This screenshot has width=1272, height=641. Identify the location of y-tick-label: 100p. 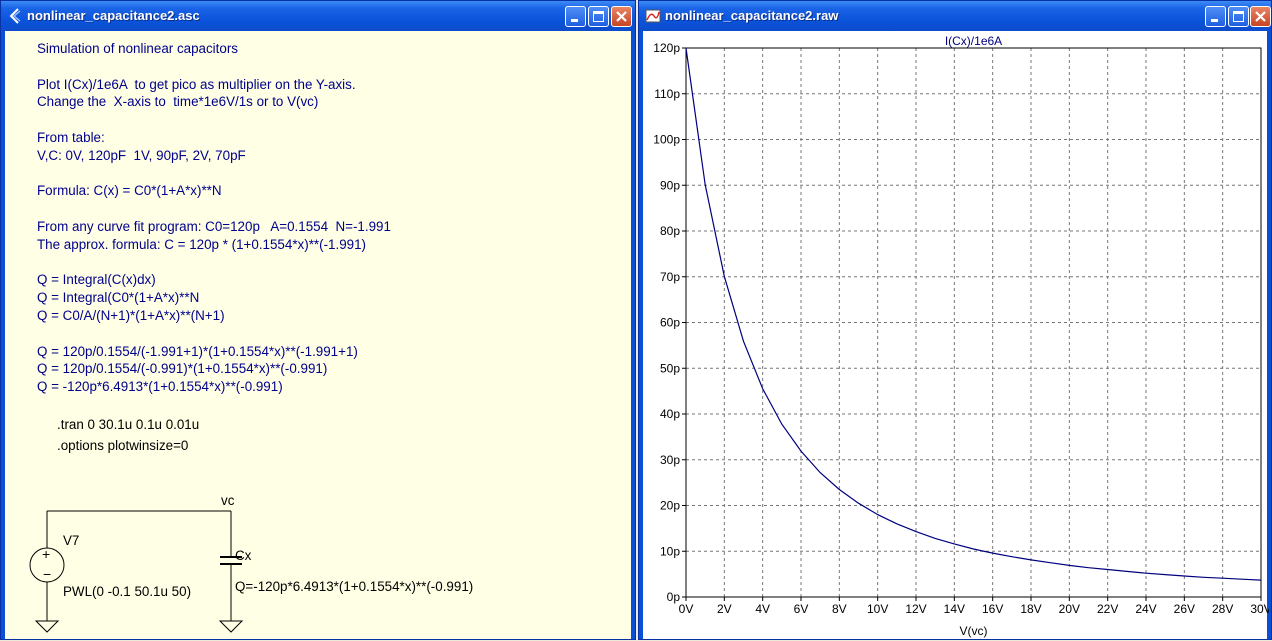
(666, 140).